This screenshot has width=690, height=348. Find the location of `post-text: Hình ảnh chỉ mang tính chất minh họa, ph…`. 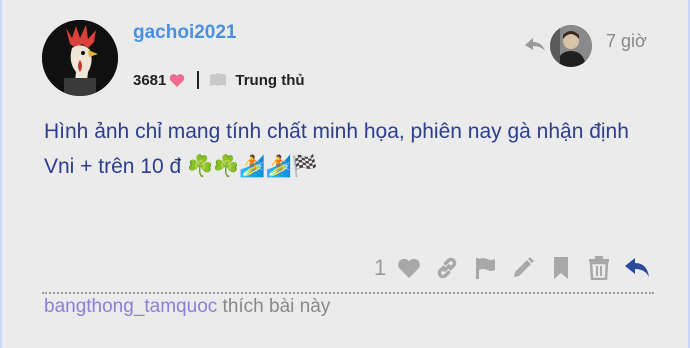

post-text: Hình ảnh chỉ mang tính chất minh họa, ph… is located at coordinates (336, 149).